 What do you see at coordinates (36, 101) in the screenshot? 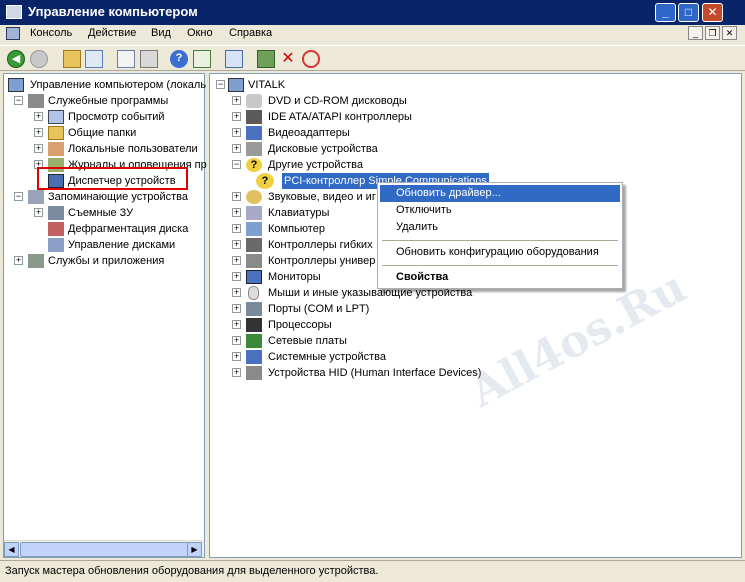
I see `tools-icon` at bounding box center [36, 101].